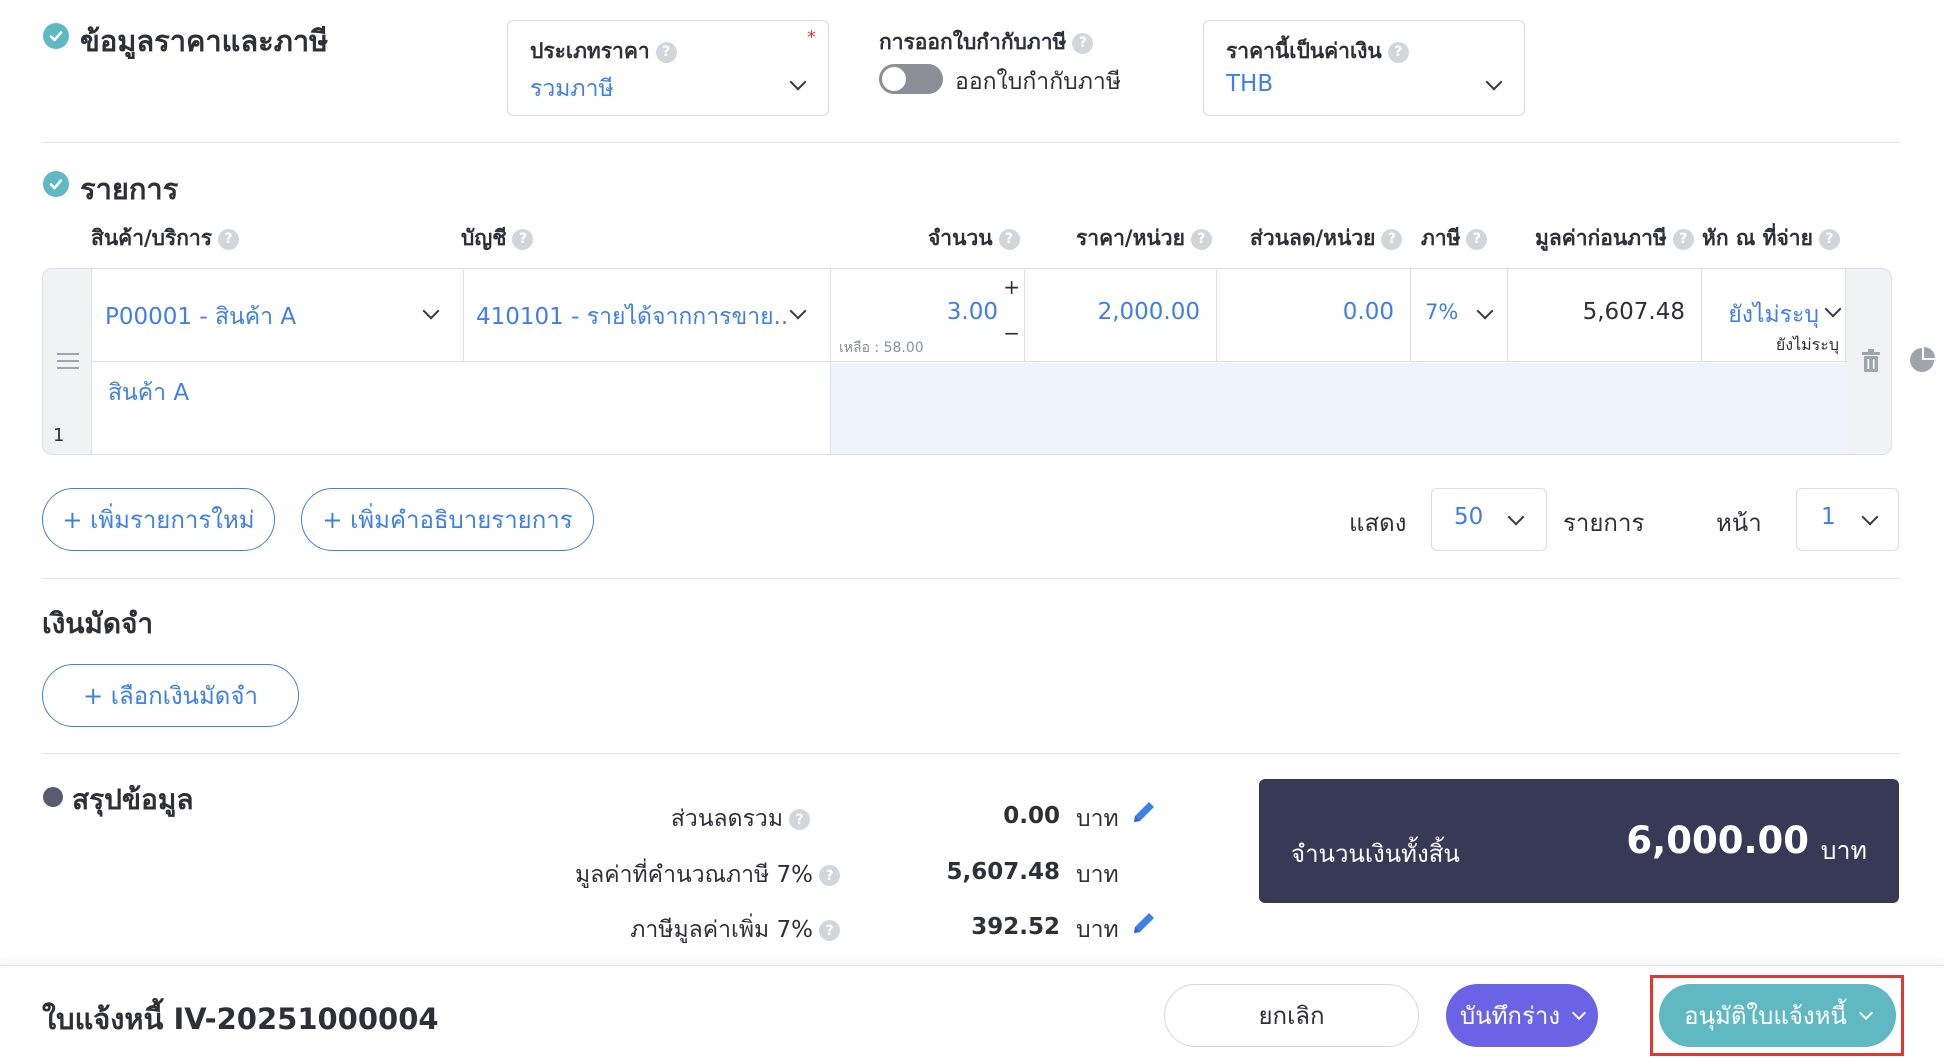 This screenshot has height=1058, width=1944. I want to click on quantity-remaining: เหลือ : 58.00, so click(881, 348).